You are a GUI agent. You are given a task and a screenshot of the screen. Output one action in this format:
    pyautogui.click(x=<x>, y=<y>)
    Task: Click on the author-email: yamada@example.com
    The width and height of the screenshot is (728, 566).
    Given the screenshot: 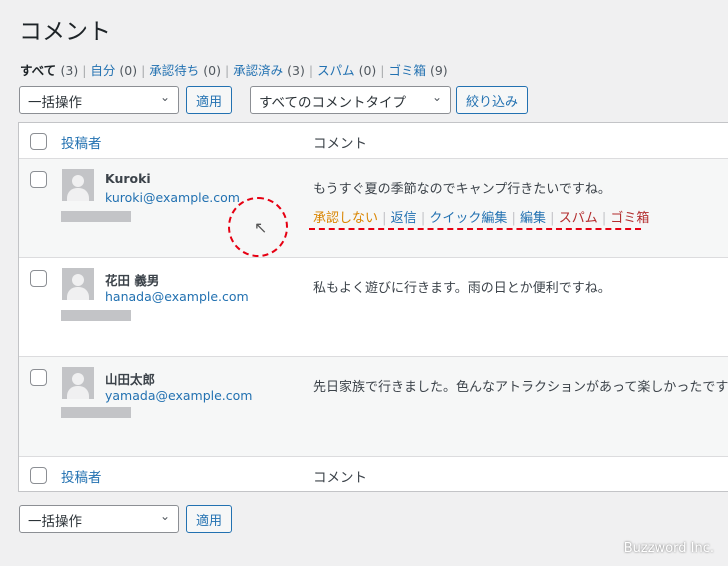 What is the action you would take?
    pyautogui.click(x=178, y=395)
    